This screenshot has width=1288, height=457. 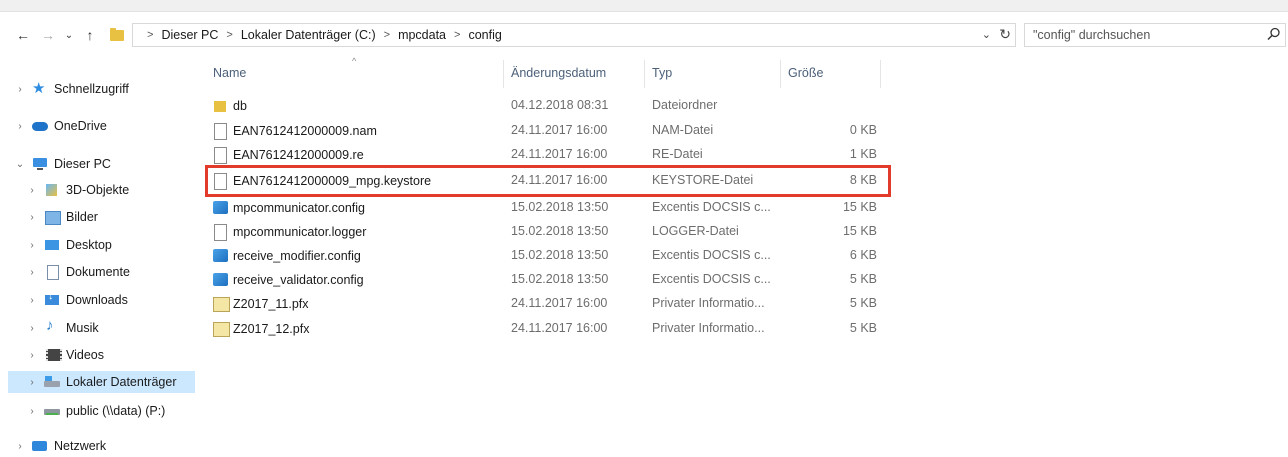 I want to click on sort-ascending-icon: ^, so click(x=354, y=61).